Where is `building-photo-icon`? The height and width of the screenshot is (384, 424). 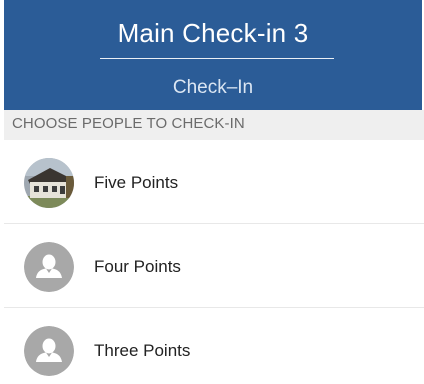
building-photo-icon is located at coordinates (49, 183).